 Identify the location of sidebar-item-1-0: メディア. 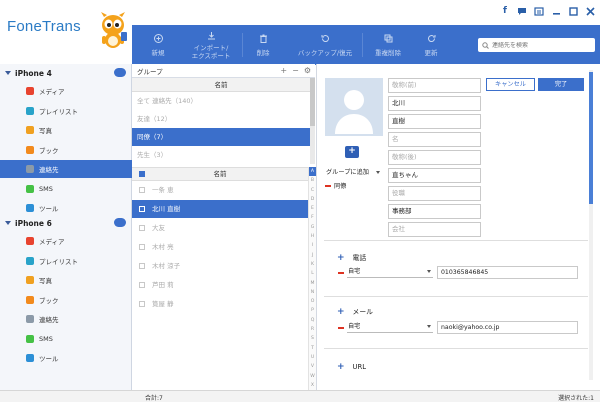
(66, 241).